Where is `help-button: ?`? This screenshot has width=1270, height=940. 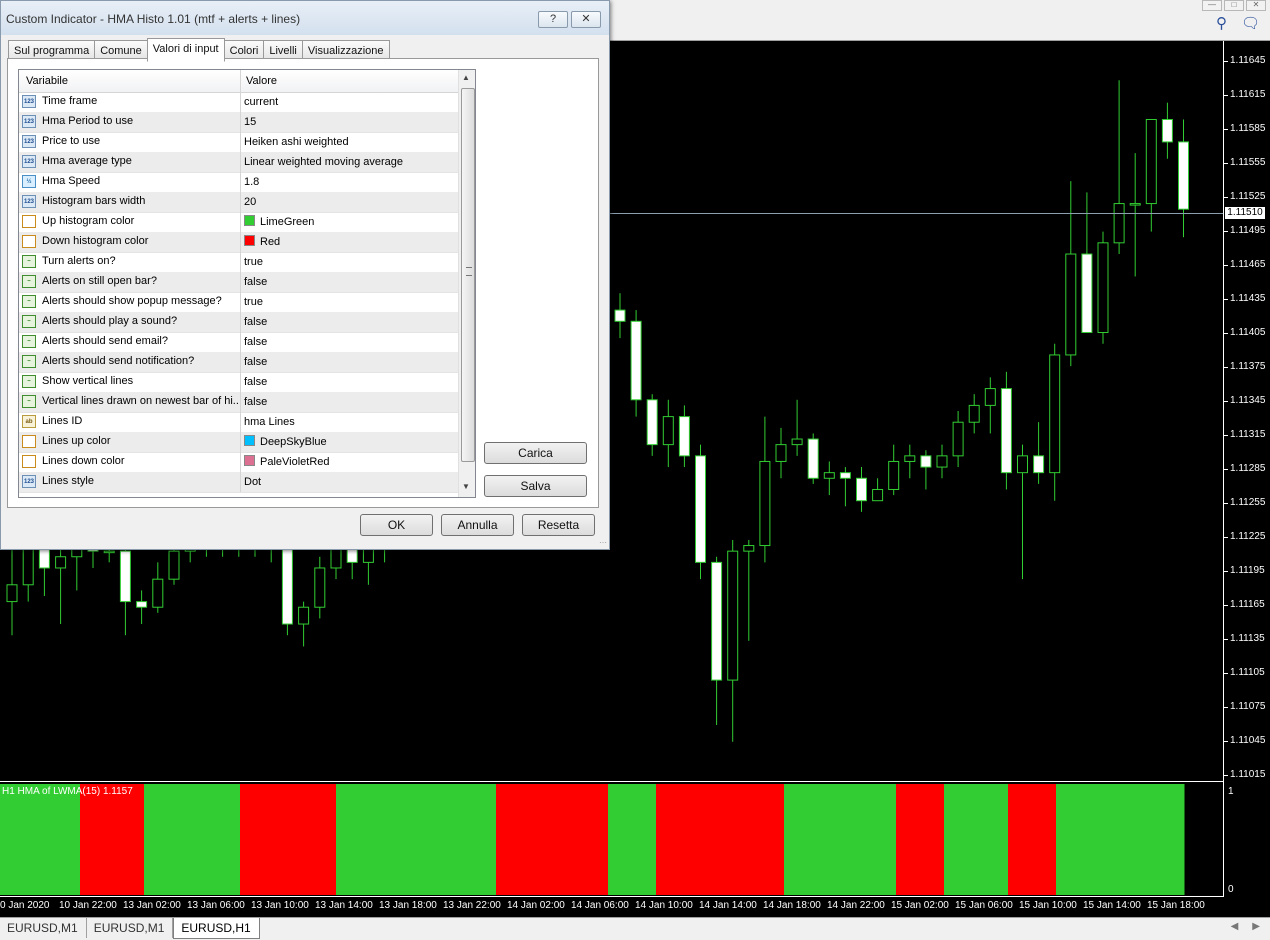
help-button: ? is located at coordinates (553, 19).